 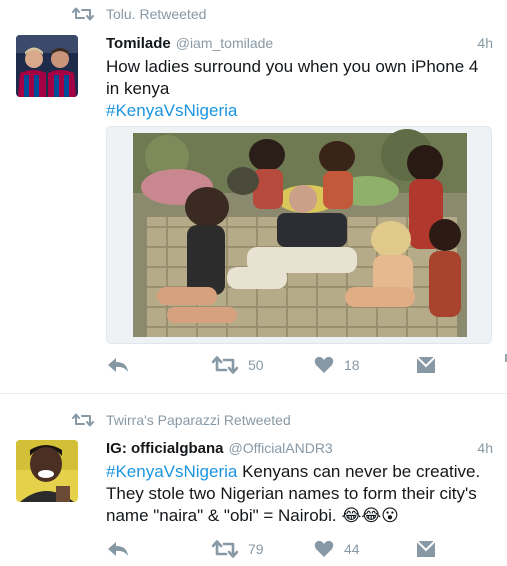 What do you see at coordinates (138, 43) in the screenshot?
I see `display-name: Tomilade` at bounding box center [138, 43].